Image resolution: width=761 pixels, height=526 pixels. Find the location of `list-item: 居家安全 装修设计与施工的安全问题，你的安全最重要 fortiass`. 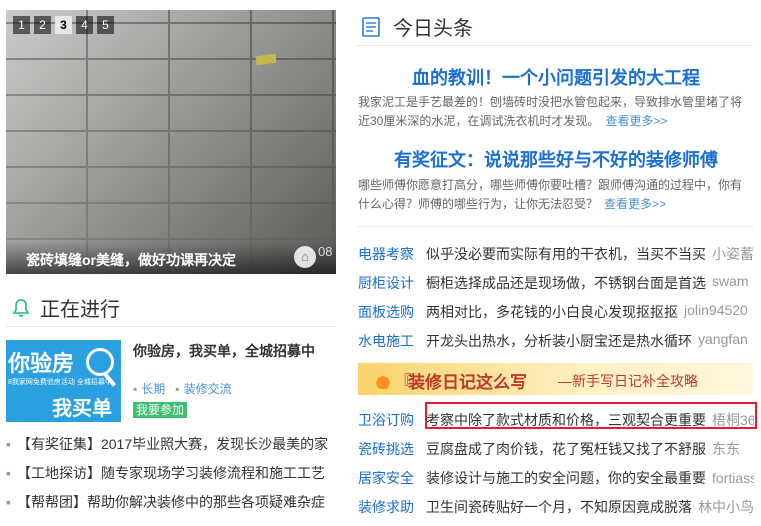

list-item: 居家安全 装修设计与施工的安全问题，你的安全最重要 fortiass is located at coordinates (556, 477).